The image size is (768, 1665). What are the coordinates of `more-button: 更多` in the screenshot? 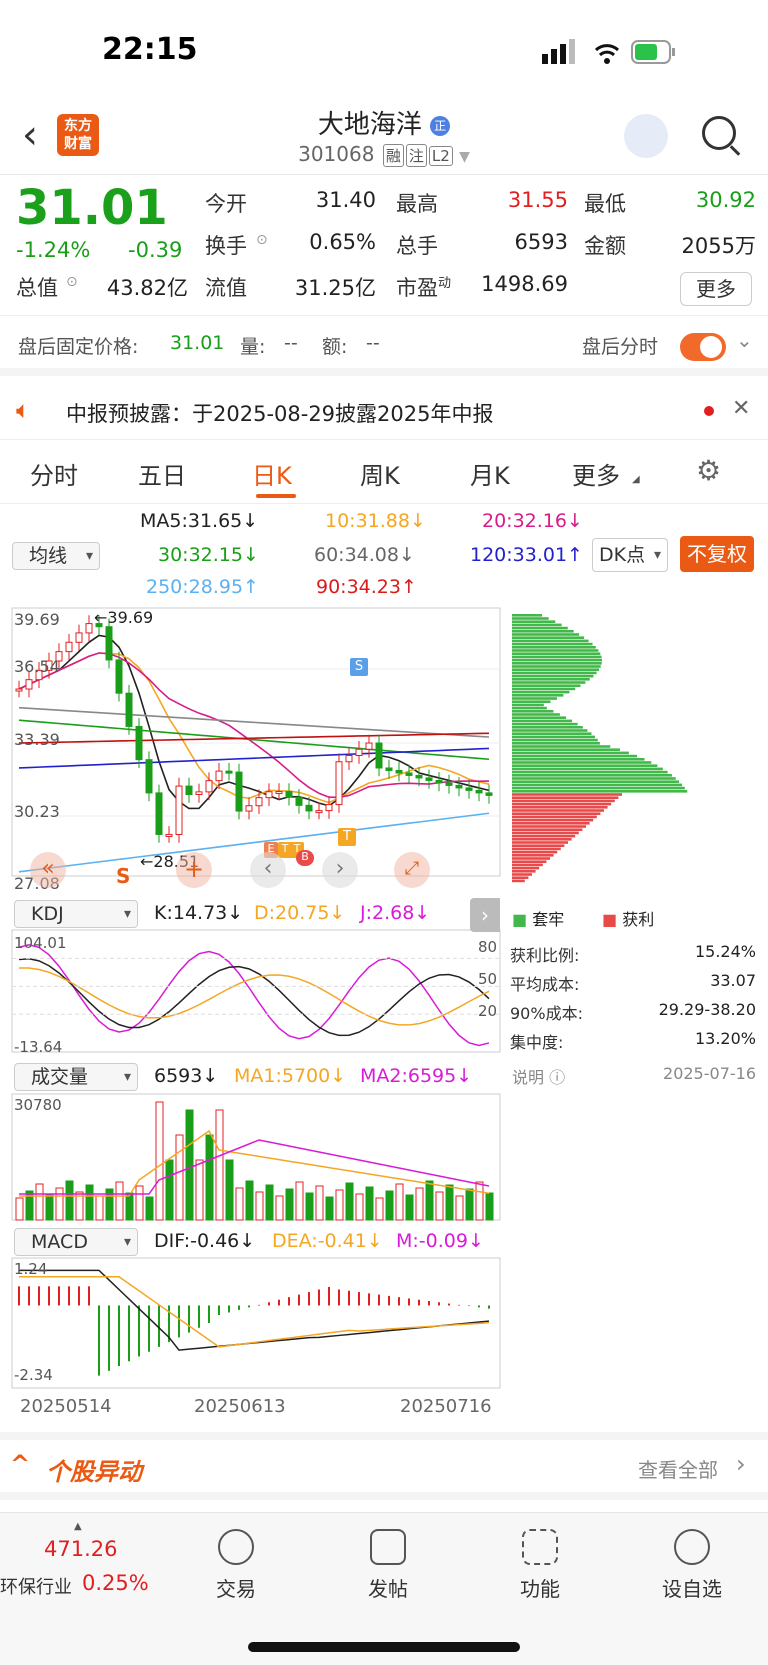 It's located at (716, 289).